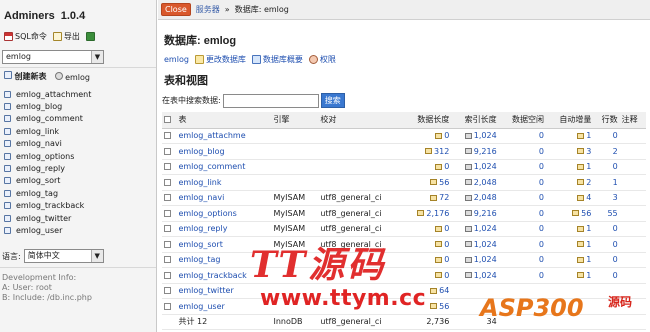  I want to click on search-input, so click(270, 100).